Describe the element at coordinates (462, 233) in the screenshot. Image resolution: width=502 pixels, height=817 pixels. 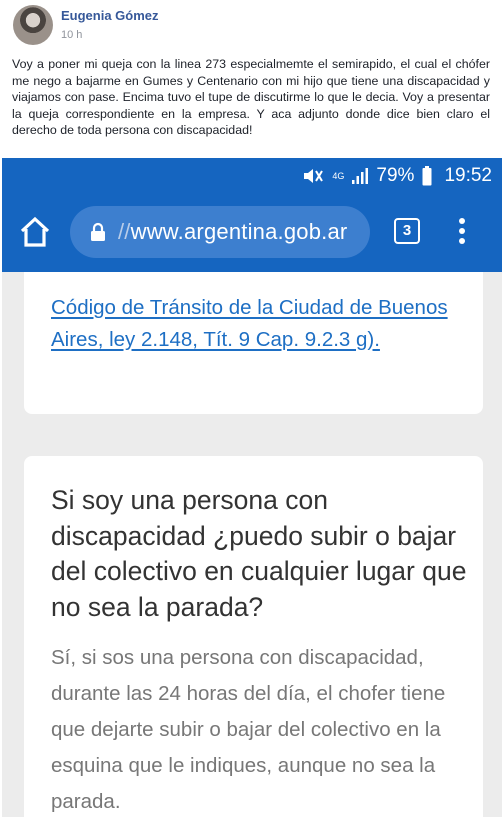
I see `overflow-menu-icon` at that location.